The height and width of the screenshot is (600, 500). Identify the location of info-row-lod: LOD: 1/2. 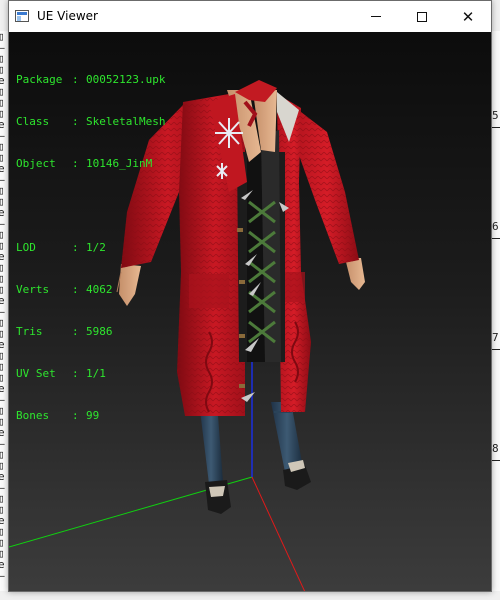
(90, 248).